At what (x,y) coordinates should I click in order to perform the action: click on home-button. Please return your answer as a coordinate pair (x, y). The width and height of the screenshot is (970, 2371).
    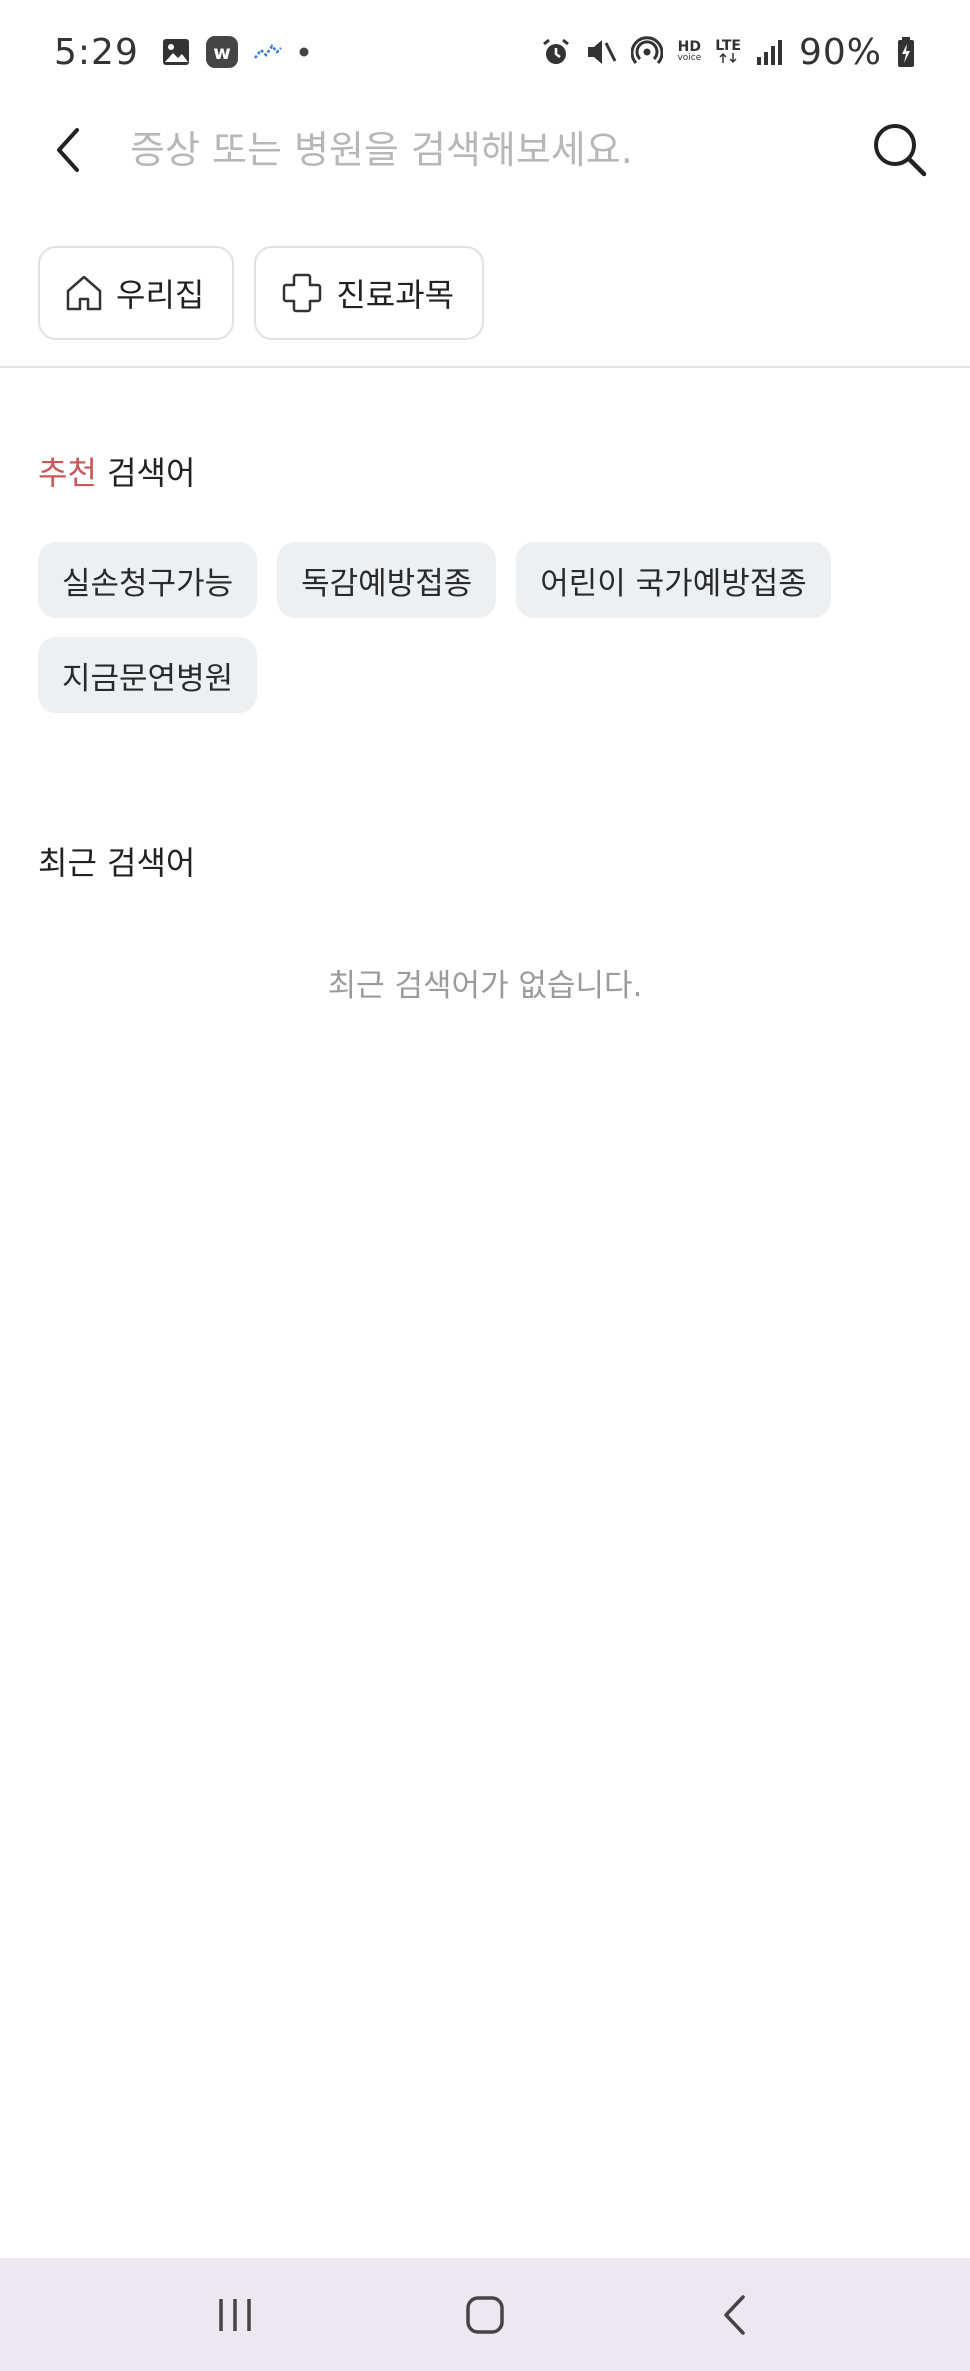
    Looking at the image, I should click on (485, 2315).